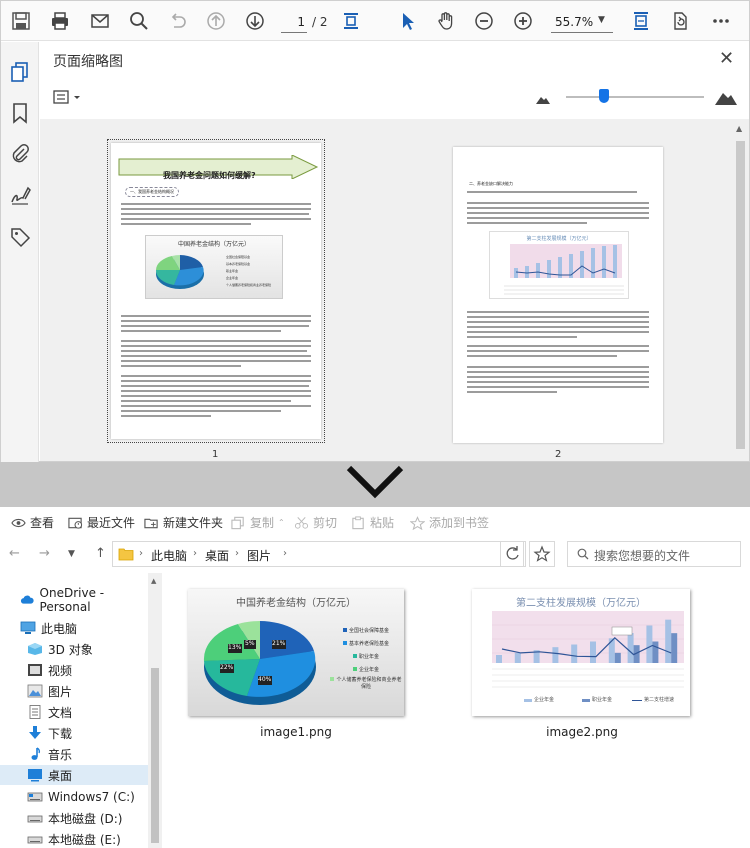 This screenshot has width=750, height=848. Describe the element at coordinates (35, 691) in the screenshot. I see `picture-icon` at that location.